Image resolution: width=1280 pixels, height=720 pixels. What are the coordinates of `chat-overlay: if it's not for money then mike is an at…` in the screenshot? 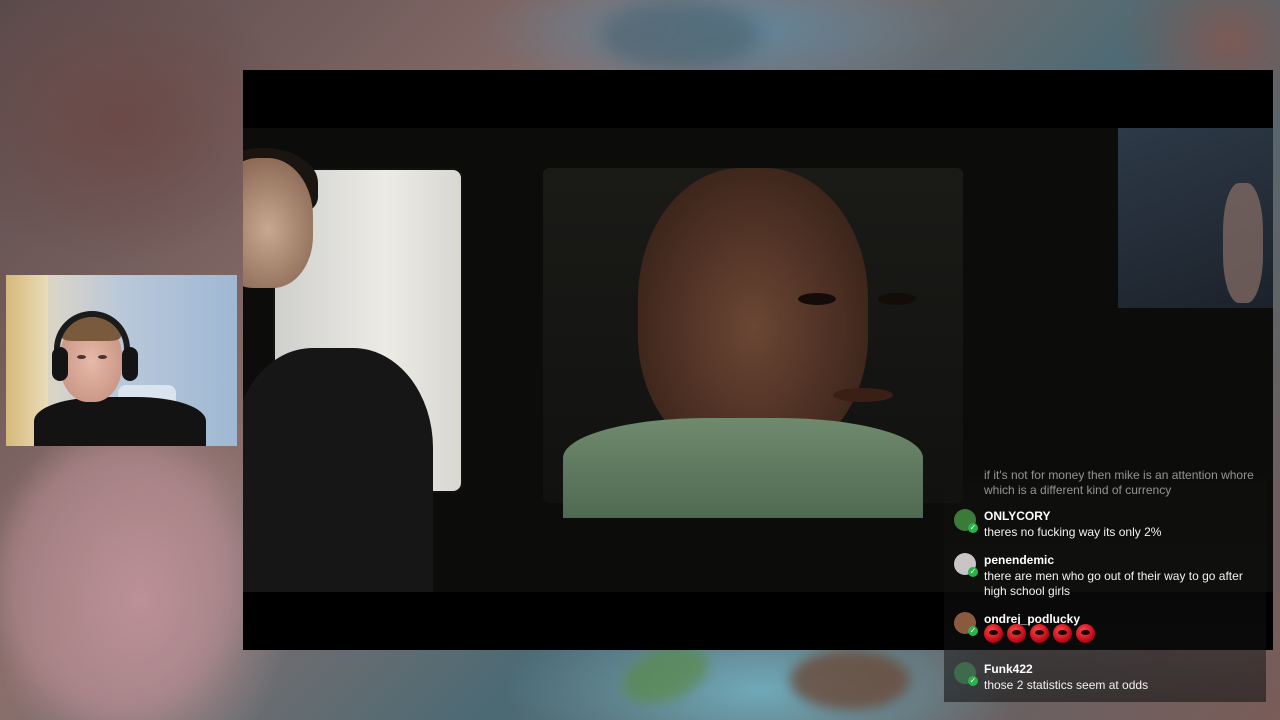 It's located at (1105, 584).